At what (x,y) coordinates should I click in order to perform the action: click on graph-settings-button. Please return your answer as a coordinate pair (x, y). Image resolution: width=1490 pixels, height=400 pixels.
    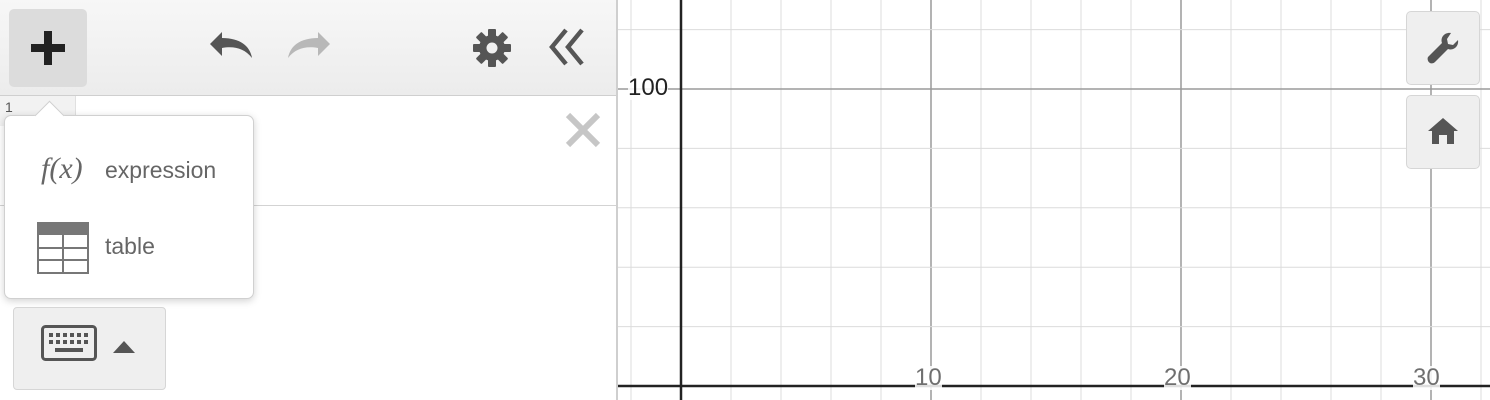
    Looking at the image, I should click on (1443, 48).